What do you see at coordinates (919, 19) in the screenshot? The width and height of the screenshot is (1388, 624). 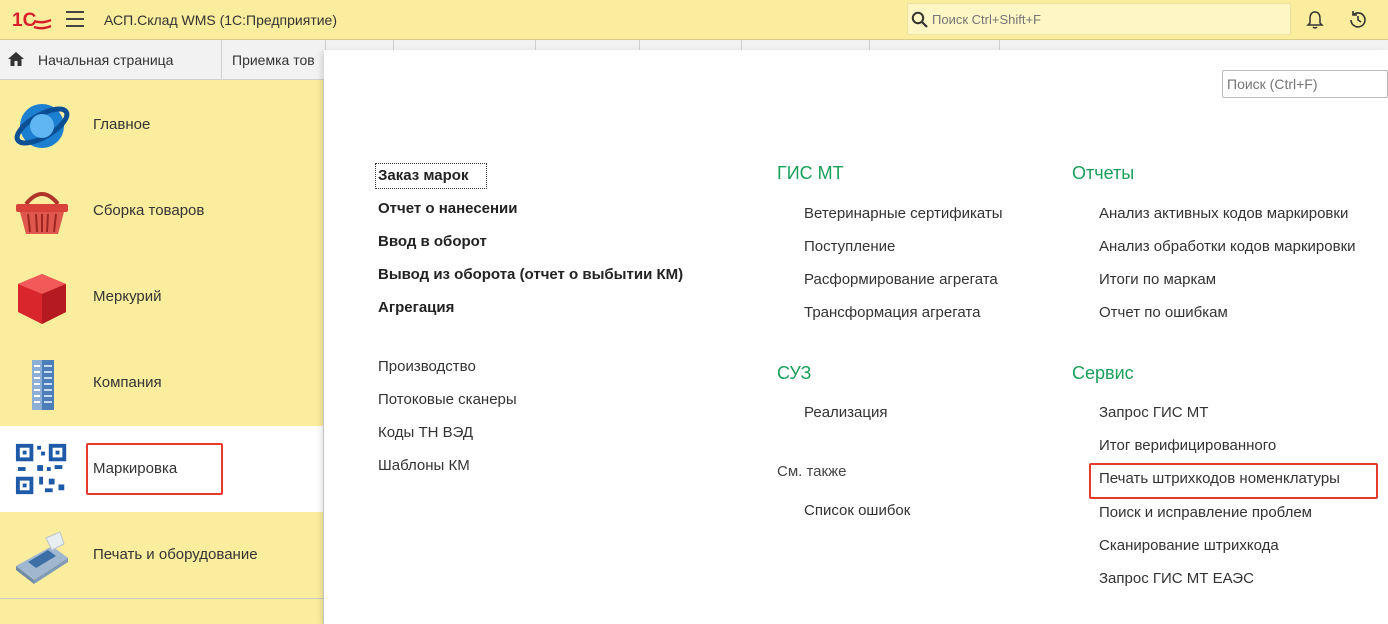 I see `search-icon` at bounding box center [919, 19].